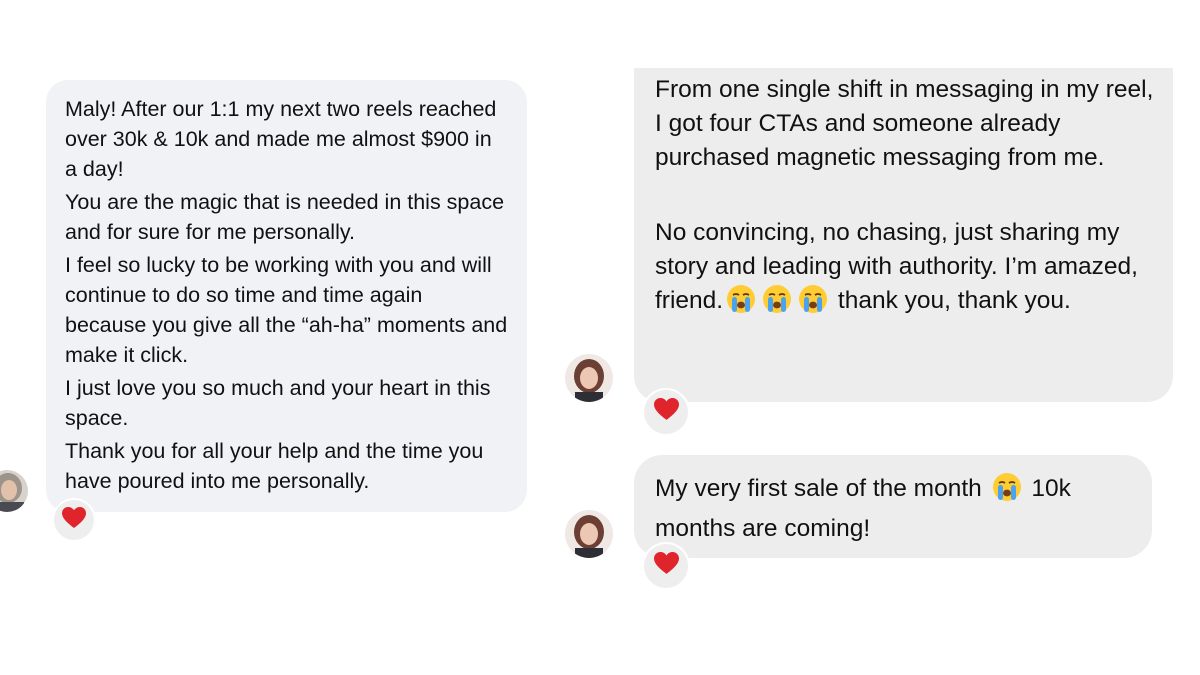  What do you see at coordinates (14, 491) in the screenshot?
I see `sender-avatar-left` at bounding box center [14, 491].